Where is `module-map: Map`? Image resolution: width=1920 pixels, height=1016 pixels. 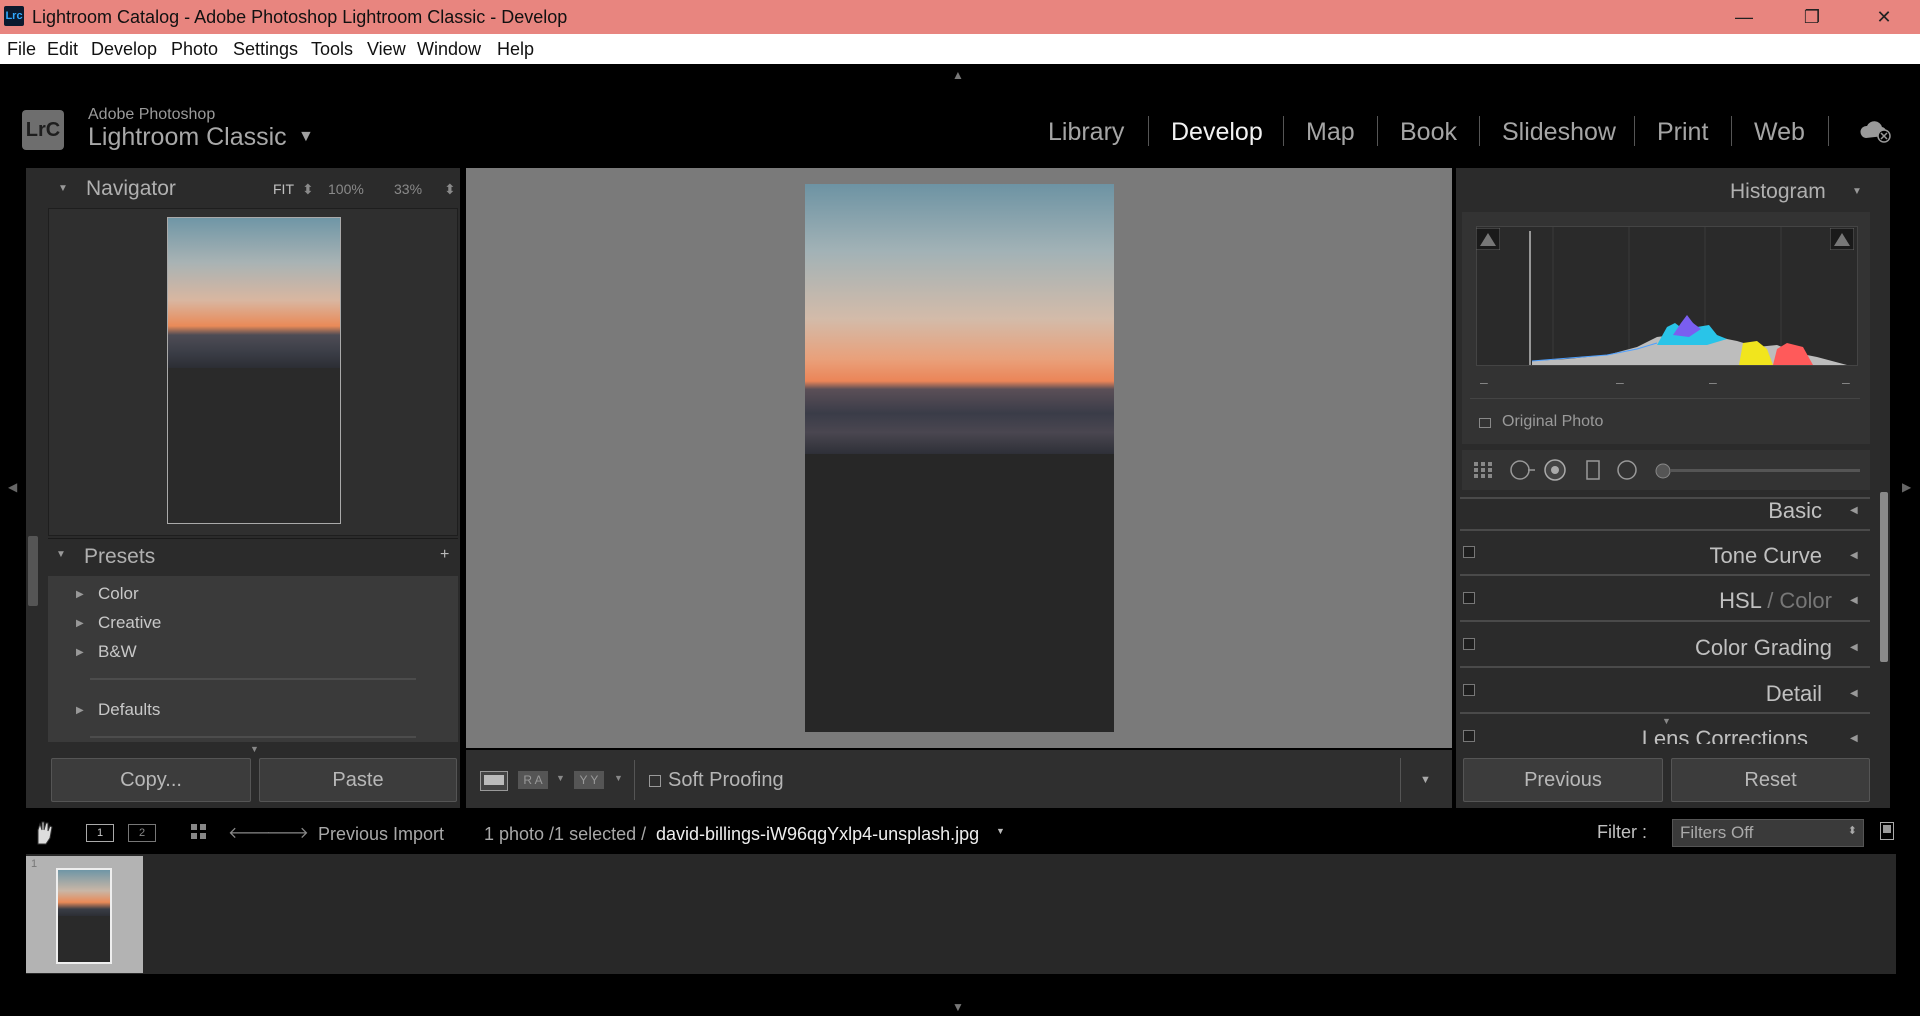
module-map: Map is located at coordinates (1330, 132).